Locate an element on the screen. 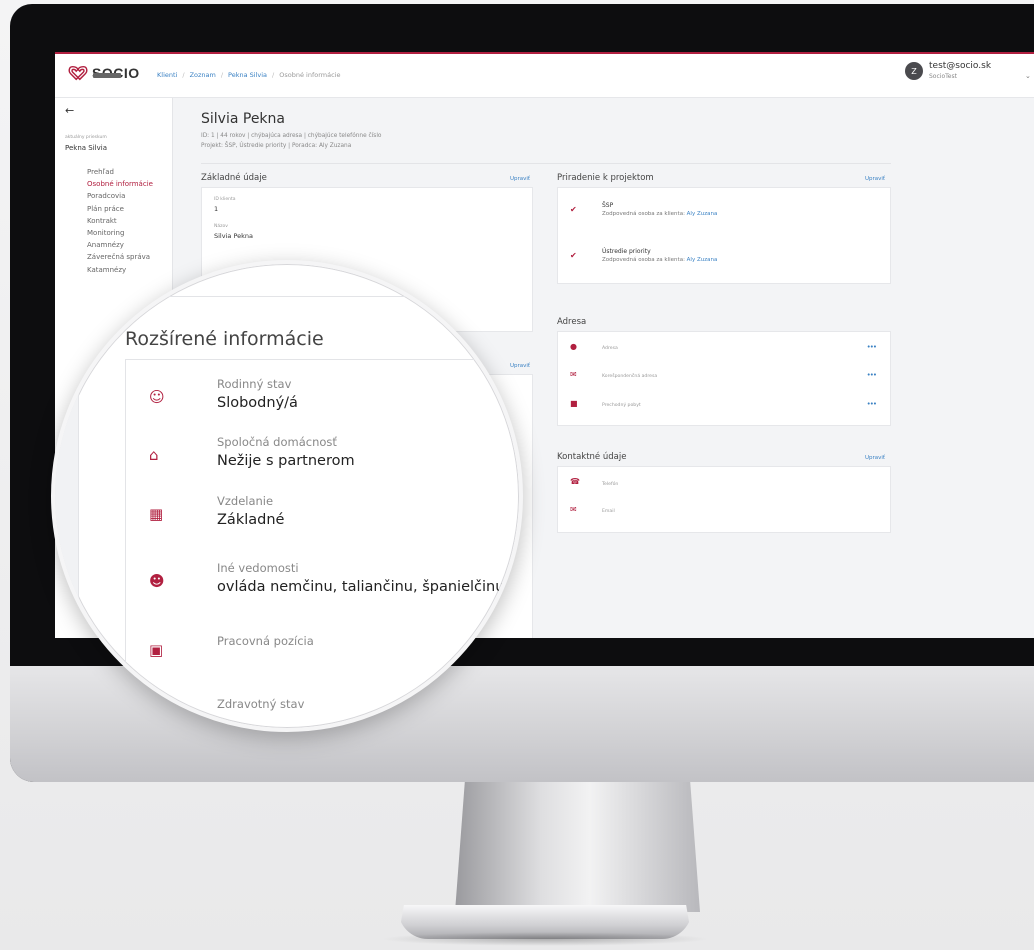  sidebar-item-prehlad: Prehľad is located at coordinates (120, 172).